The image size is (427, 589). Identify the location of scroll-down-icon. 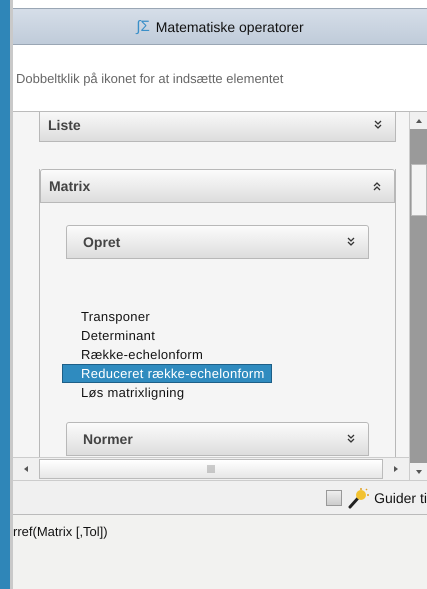
(419, 471).